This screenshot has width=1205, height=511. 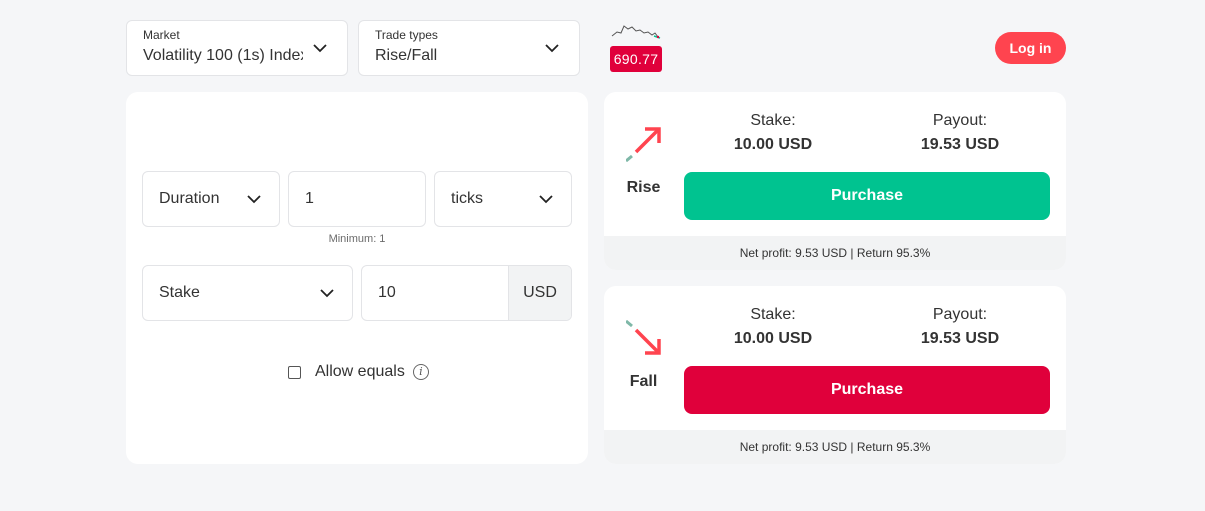 I want to click on allow-equals-label: Allow equals, so click(x=360, y=371).